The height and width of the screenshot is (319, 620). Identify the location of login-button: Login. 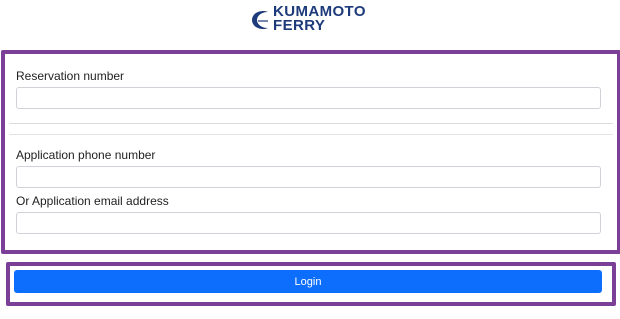
(308, 281).